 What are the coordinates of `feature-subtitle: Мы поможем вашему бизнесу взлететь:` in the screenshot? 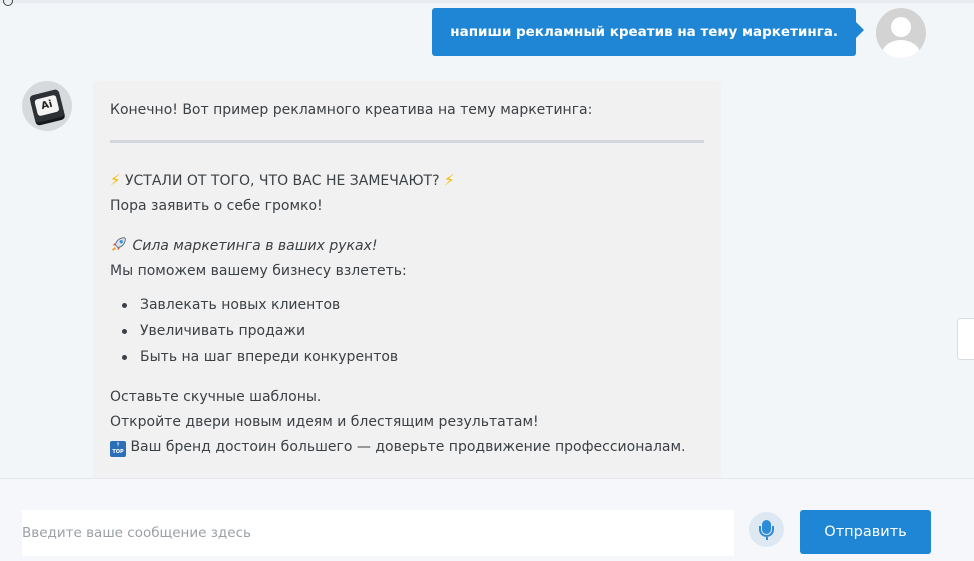 It's located at (258, 271).